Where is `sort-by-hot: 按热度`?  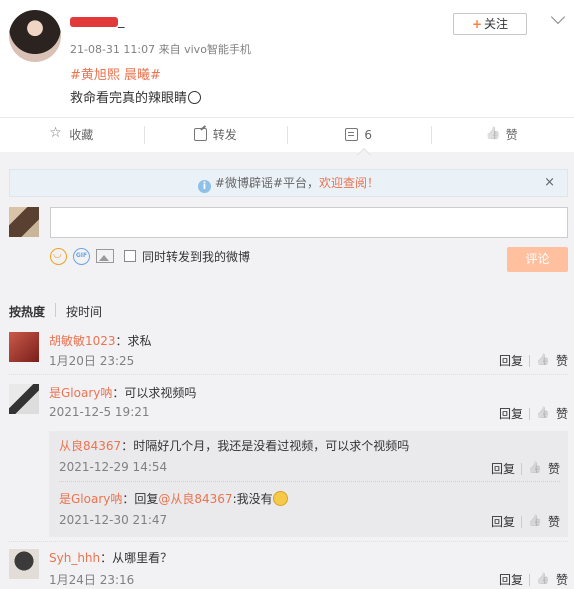
sort-by-hot: 按热度 is located at coordinates (27, 311).